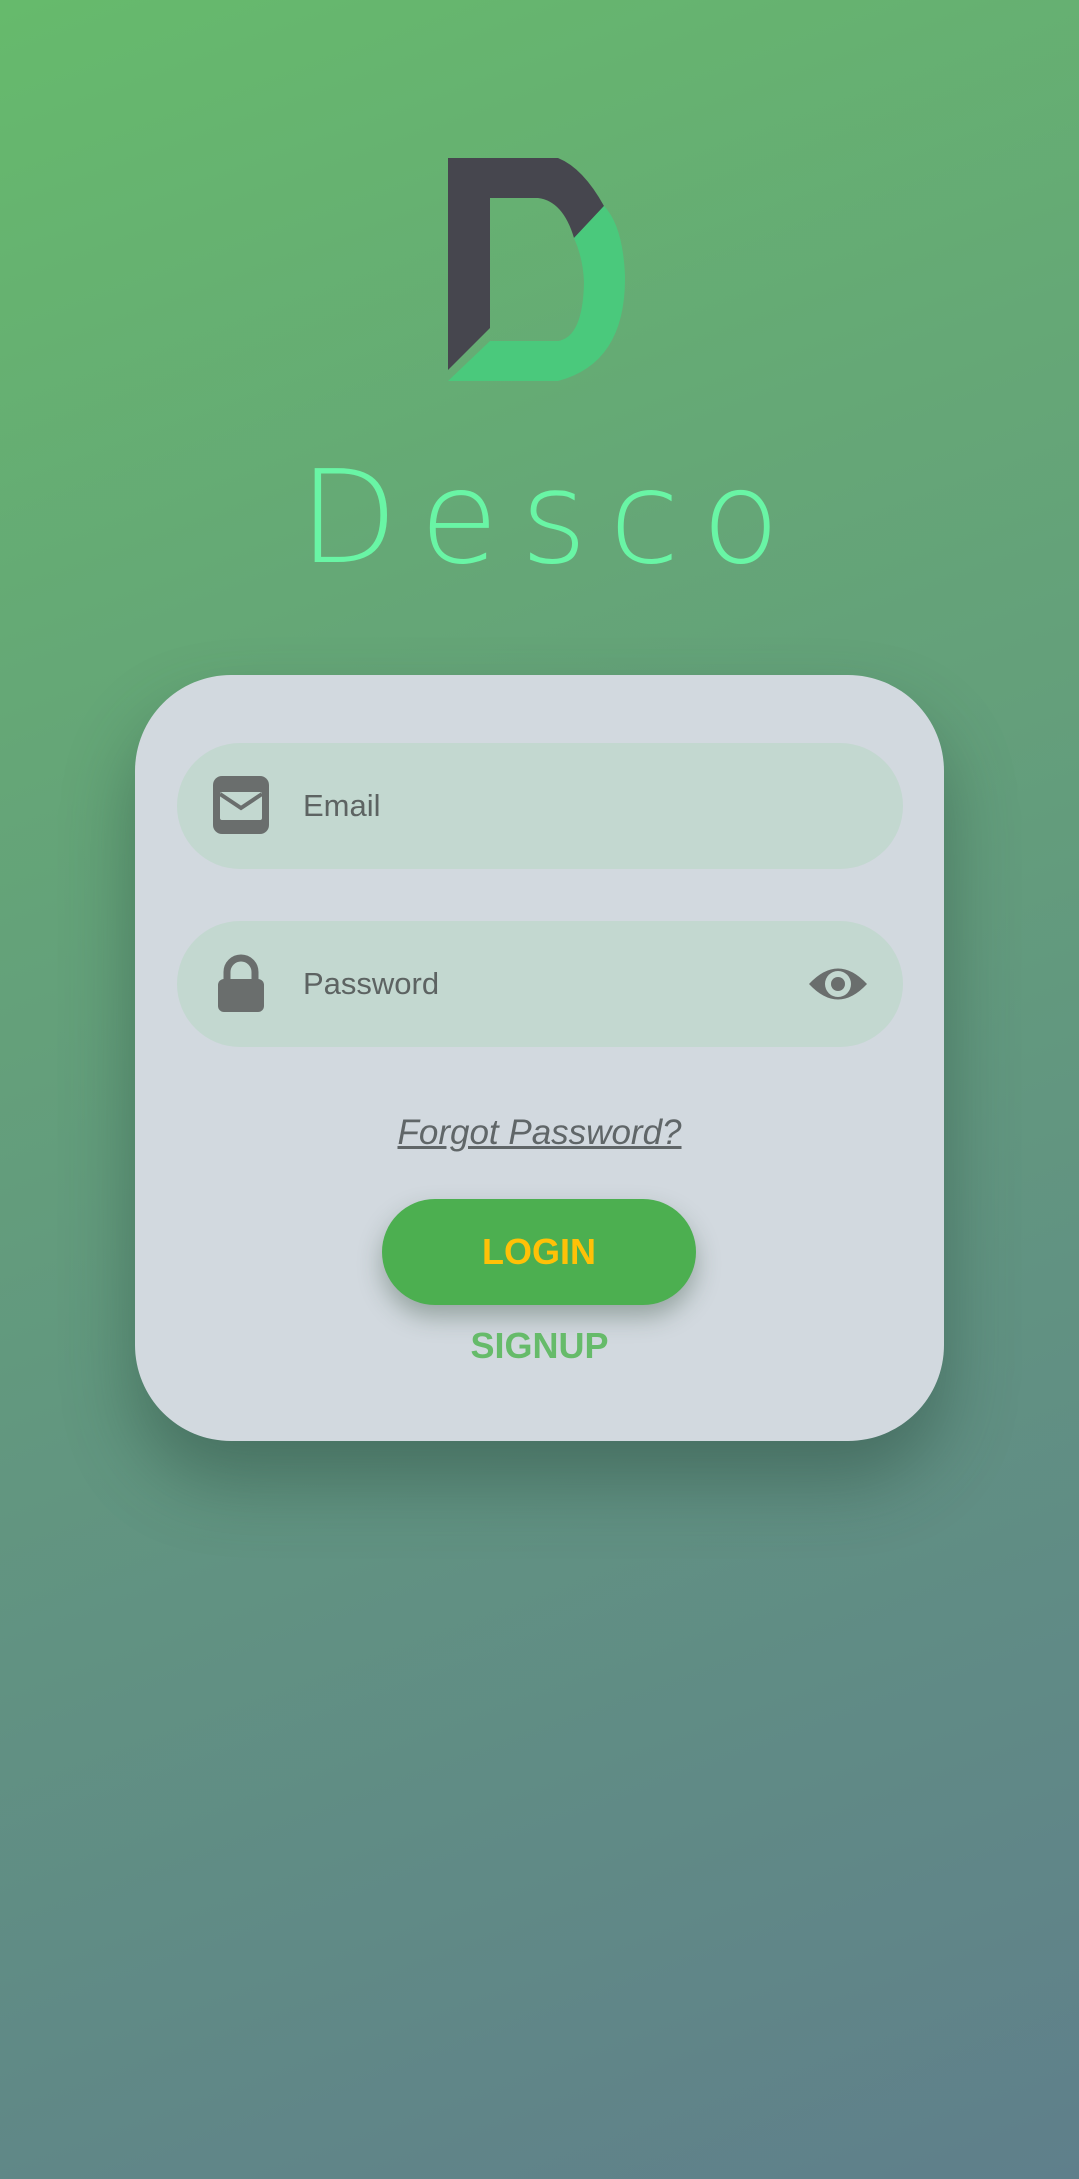  Describe the element at coordinates (241, 983) in the screenshot. I see `lock-icon` at that location.